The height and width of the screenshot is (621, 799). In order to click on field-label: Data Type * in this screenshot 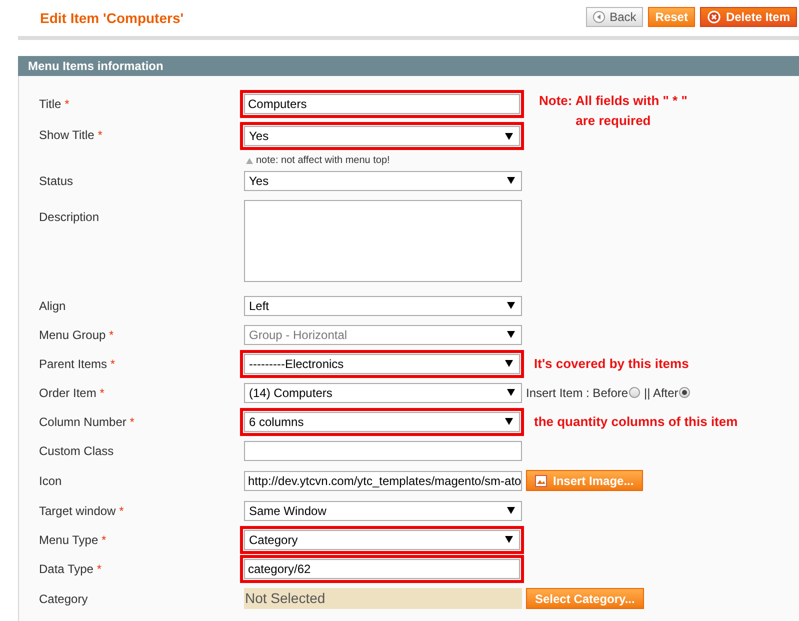, I will do `click(70, 569)`.